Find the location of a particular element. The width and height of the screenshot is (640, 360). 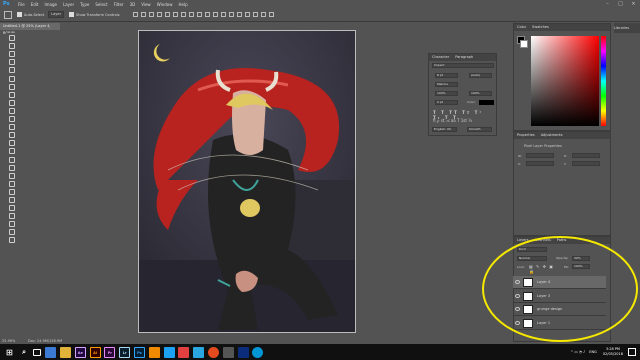

tray-icons: ^ ▭ ◔ ♪ is located at coordinates (577, 352).